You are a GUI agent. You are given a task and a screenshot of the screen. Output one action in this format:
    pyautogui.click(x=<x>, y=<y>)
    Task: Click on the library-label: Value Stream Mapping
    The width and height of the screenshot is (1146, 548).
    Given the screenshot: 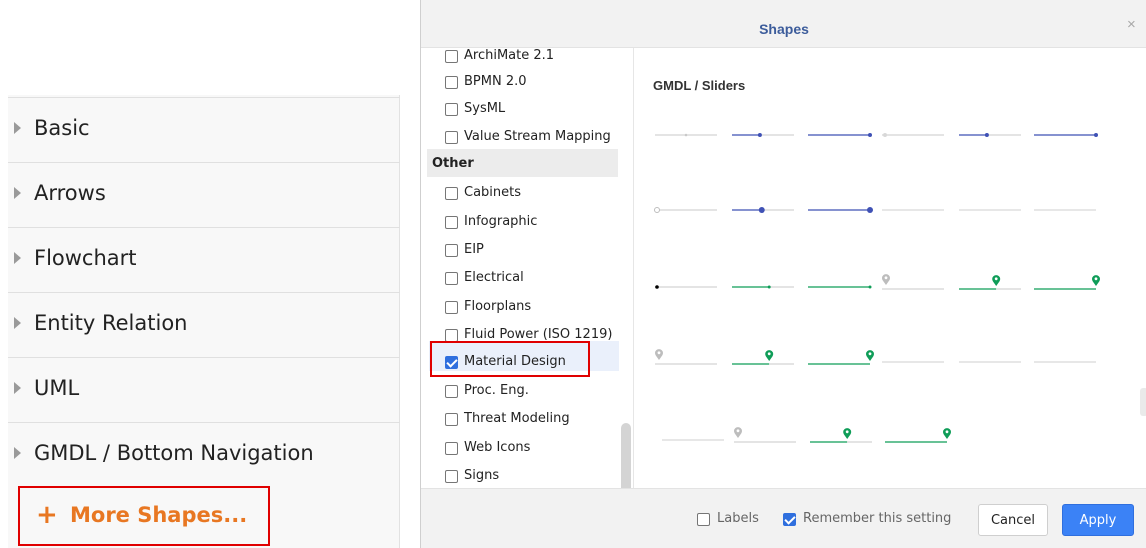 What is the action you would take?
    pyautogui.click(x=537, y=136)
    